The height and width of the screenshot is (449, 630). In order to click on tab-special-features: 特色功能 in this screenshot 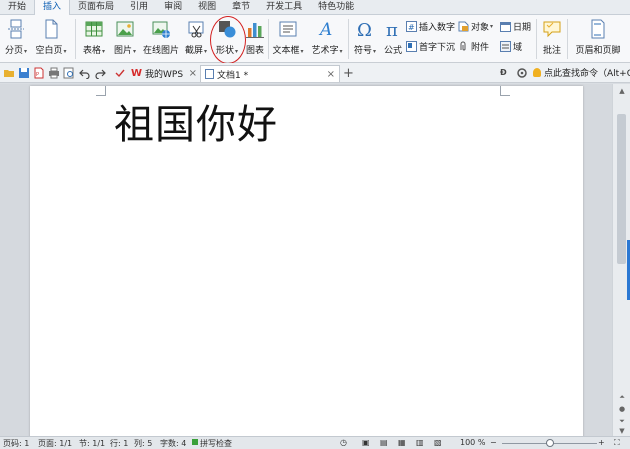, I will do `click(336, 7)`.